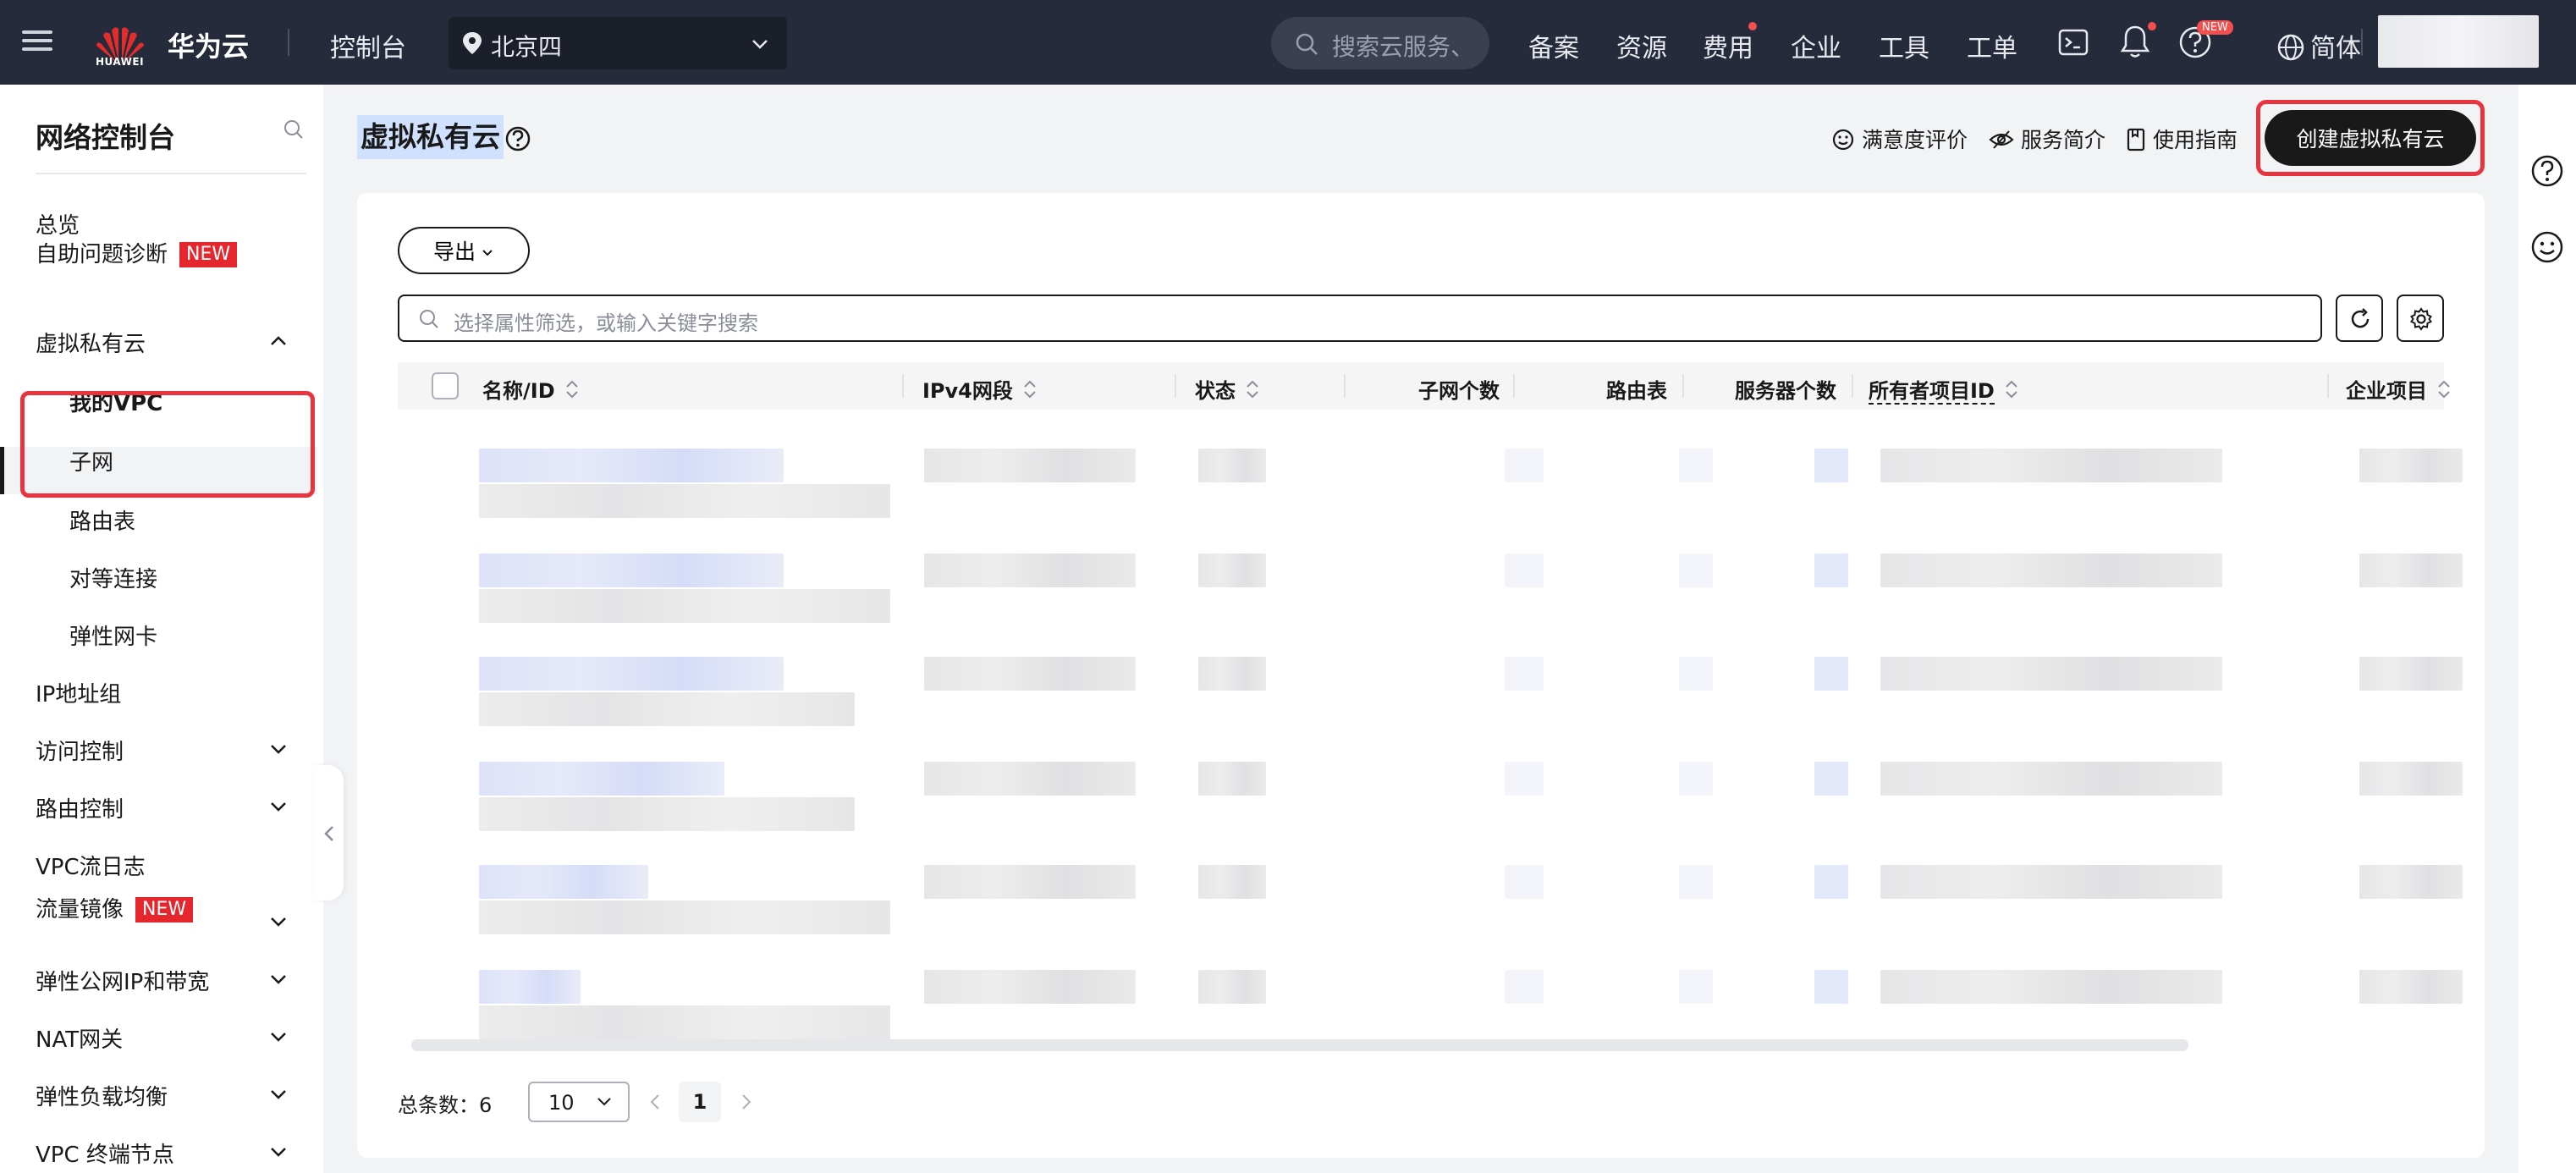  I want to click on sidebar-item-nat: NAT网关, so click(79, 1038).